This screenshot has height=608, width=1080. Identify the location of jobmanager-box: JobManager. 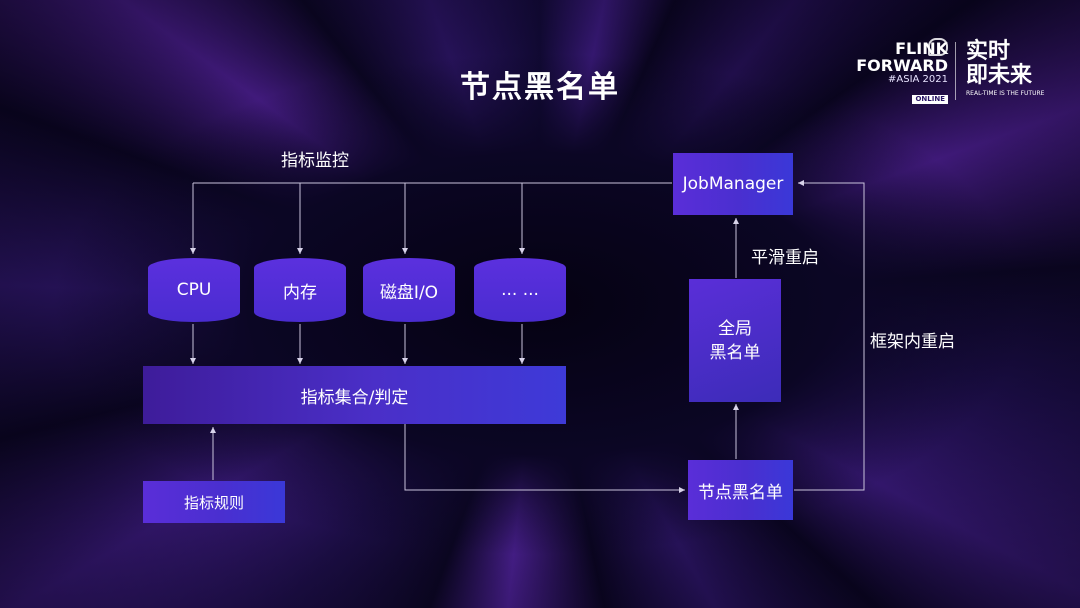
(733, 184).